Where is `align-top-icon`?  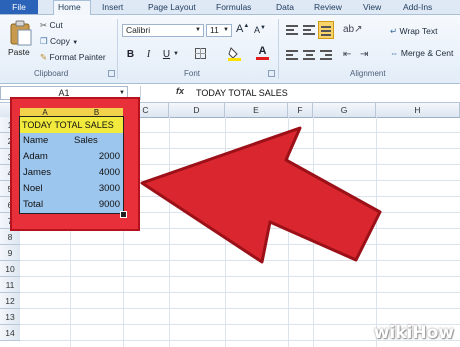
align-top-icon is located at coordinates (292, 30).